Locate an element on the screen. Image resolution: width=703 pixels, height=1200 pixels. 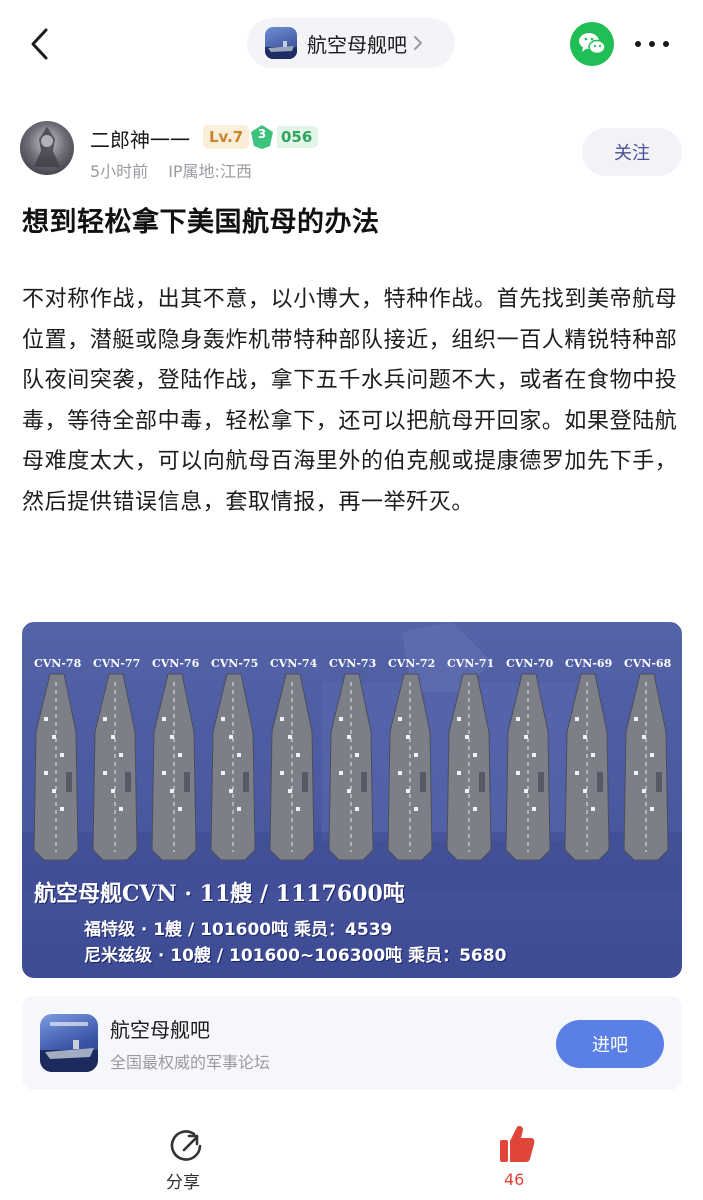
follow-button: 关注 is located at coordinates (632, 152).